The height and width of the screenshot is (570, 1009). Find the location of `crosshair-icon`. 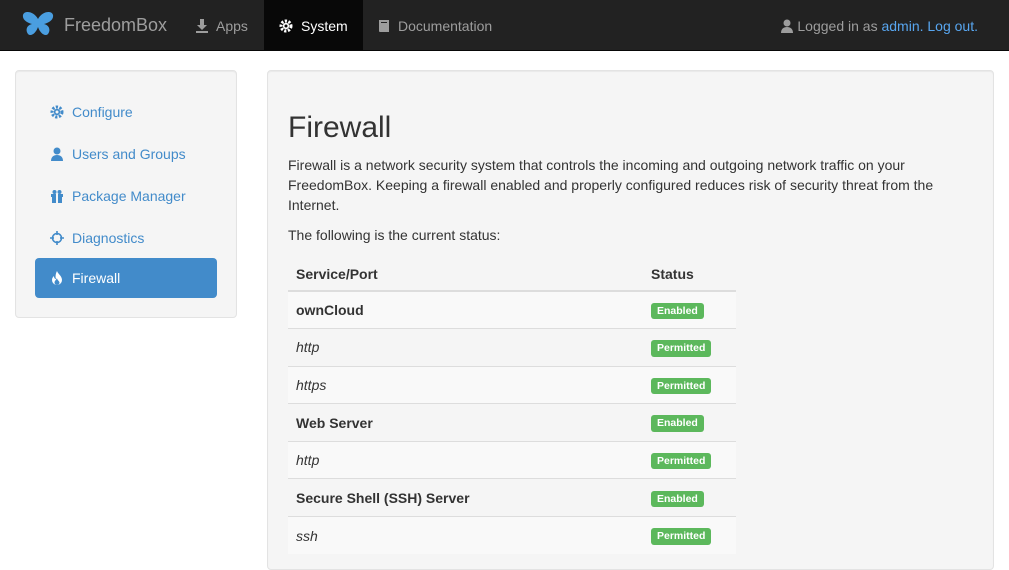

crosshair-icon is located at coordinates (57, 238).